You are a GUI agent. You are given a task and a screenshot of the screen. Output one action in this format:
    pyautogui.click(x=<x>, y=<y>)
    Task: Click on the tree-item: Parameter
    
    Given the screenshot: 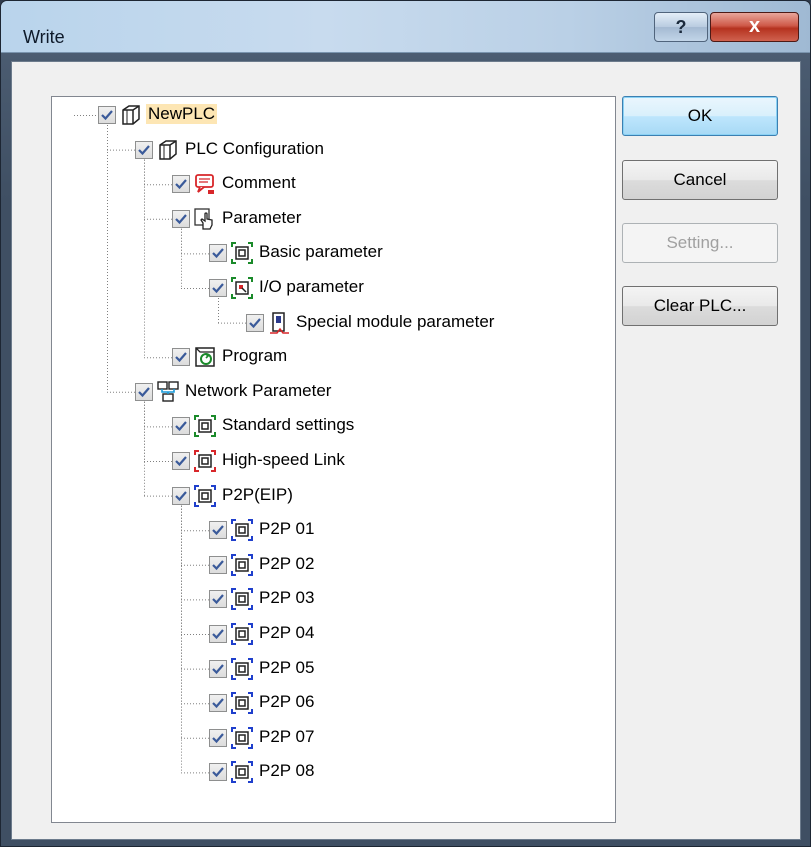 What is the action you would take?
    pyautogui.click(x=332, y=218)
    